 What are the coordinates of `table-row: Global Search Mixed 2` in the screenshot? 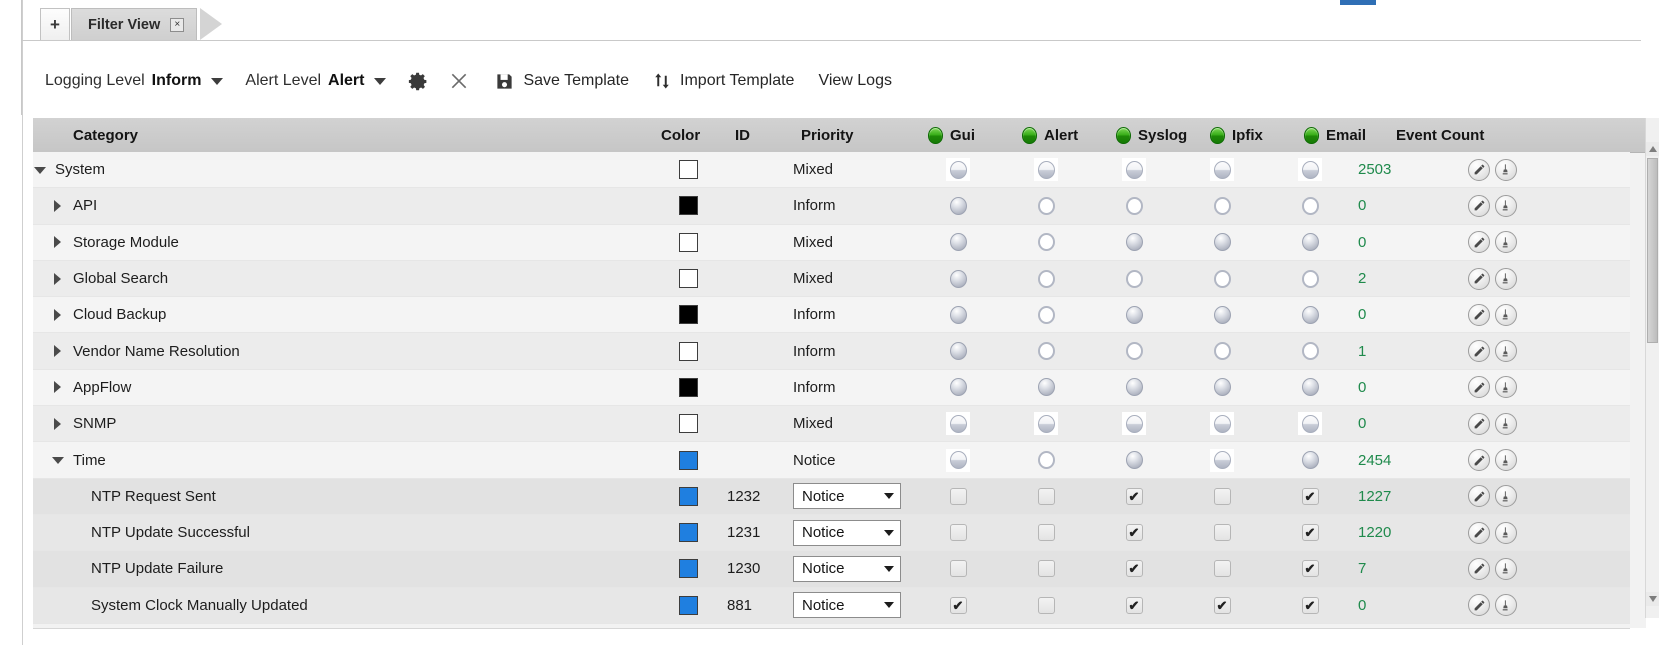 It's located at (831, 279).